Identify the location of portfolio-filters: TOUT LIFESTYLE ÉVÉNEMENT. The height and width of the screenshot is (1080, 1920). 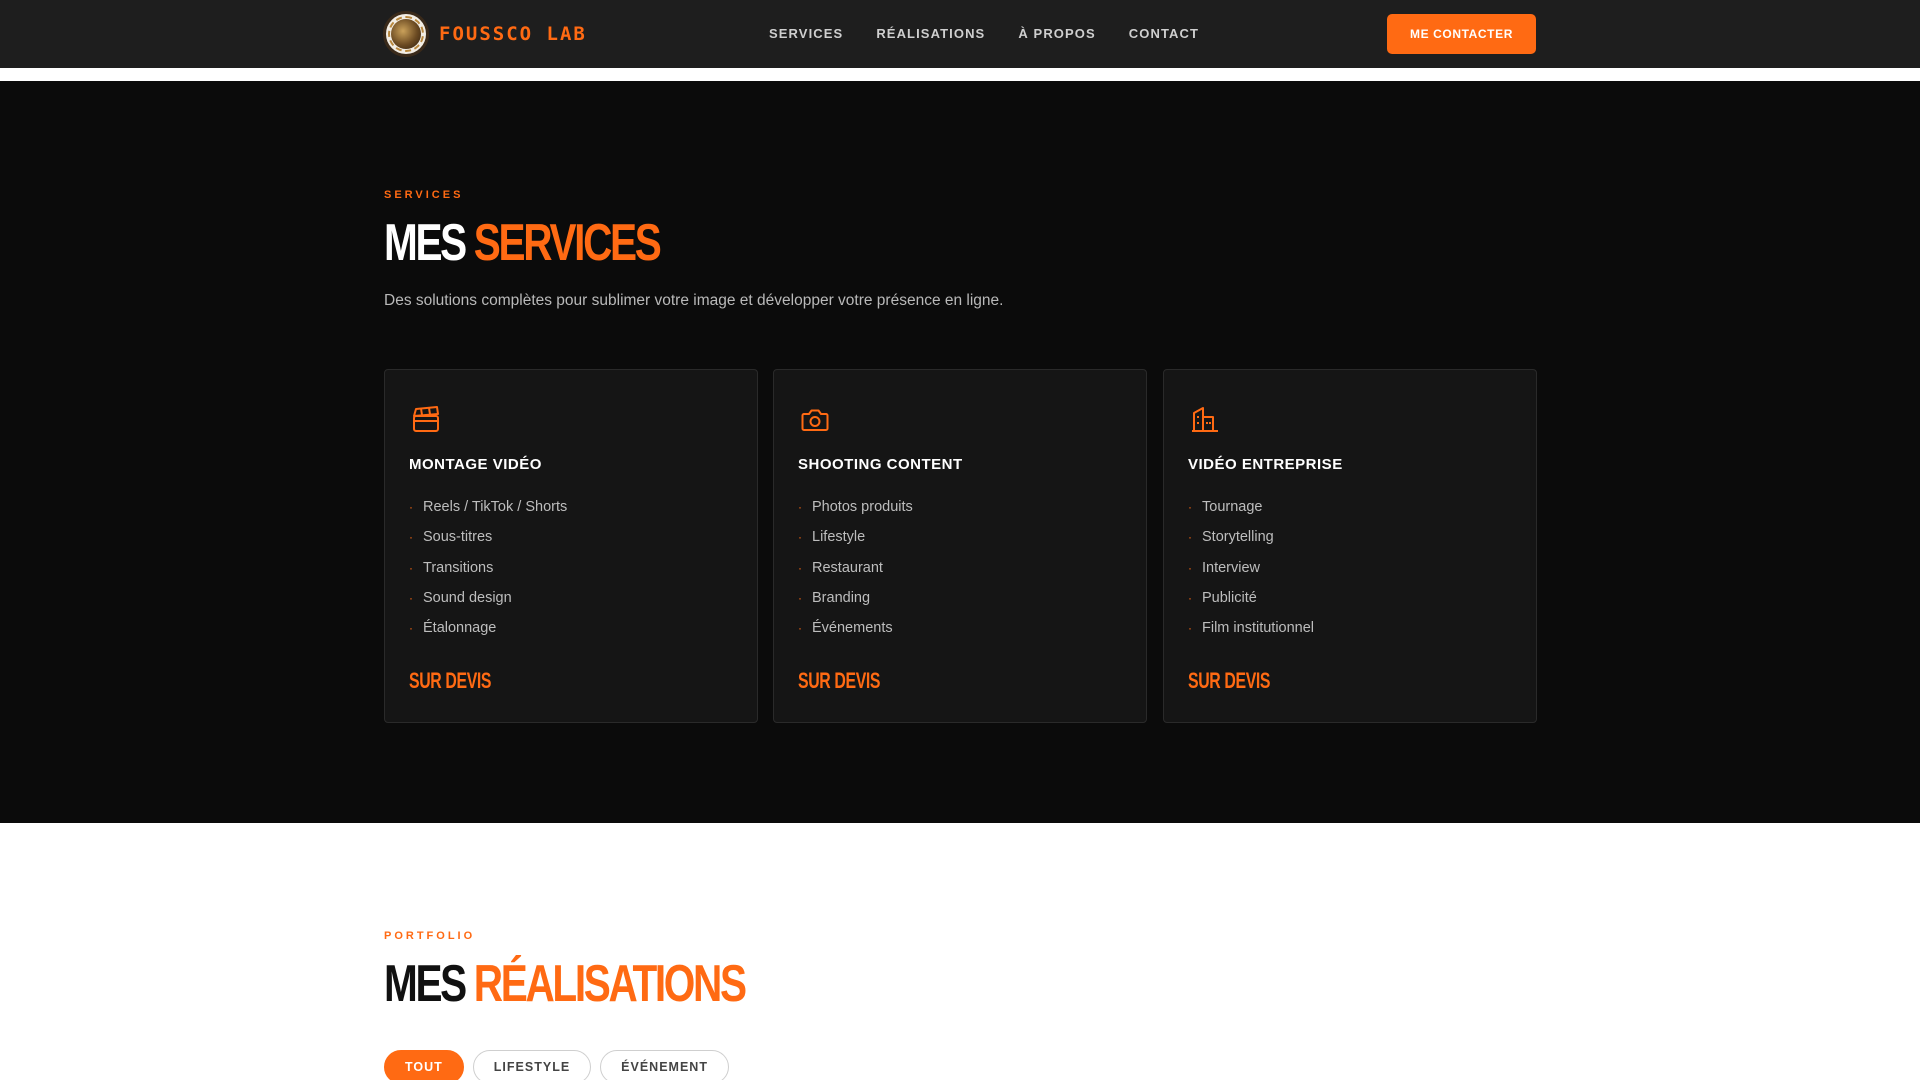
(556, 1065).